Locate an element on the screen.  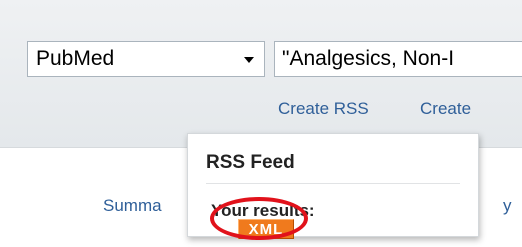
highlight-circle is located at coordinates (259, 218).